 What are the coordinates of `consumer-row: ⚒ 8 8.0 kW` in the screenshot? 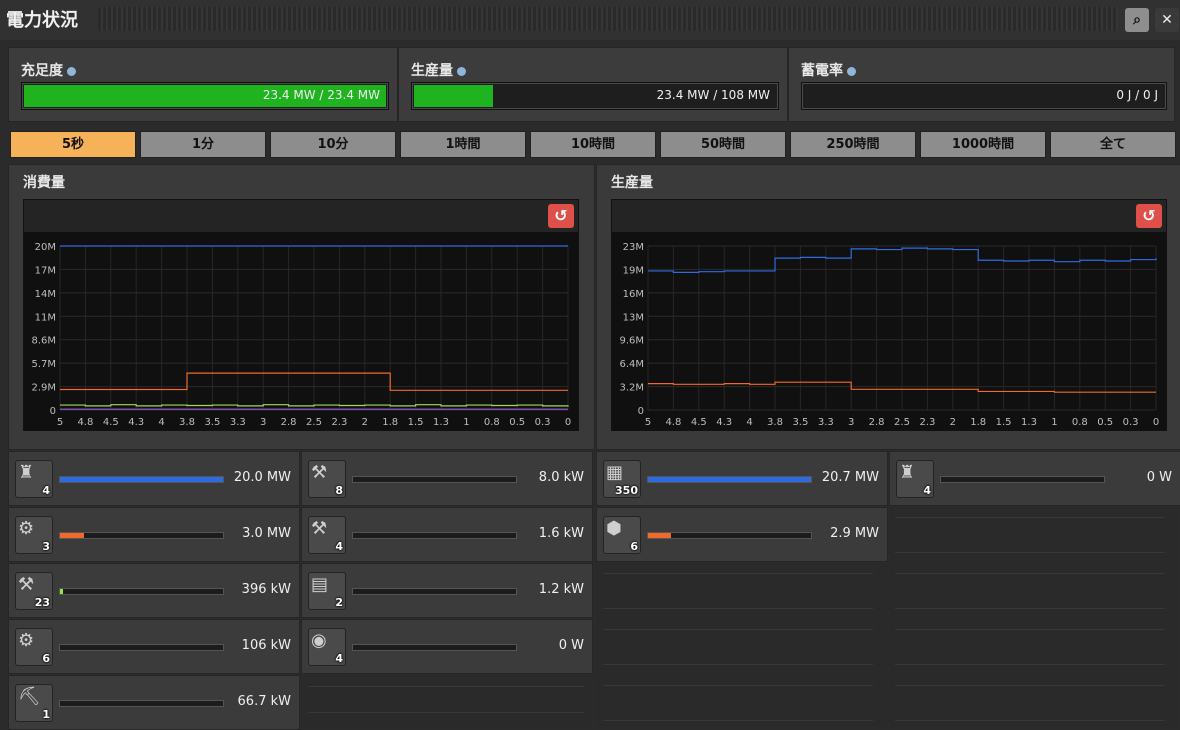 It's located at (447, 478).